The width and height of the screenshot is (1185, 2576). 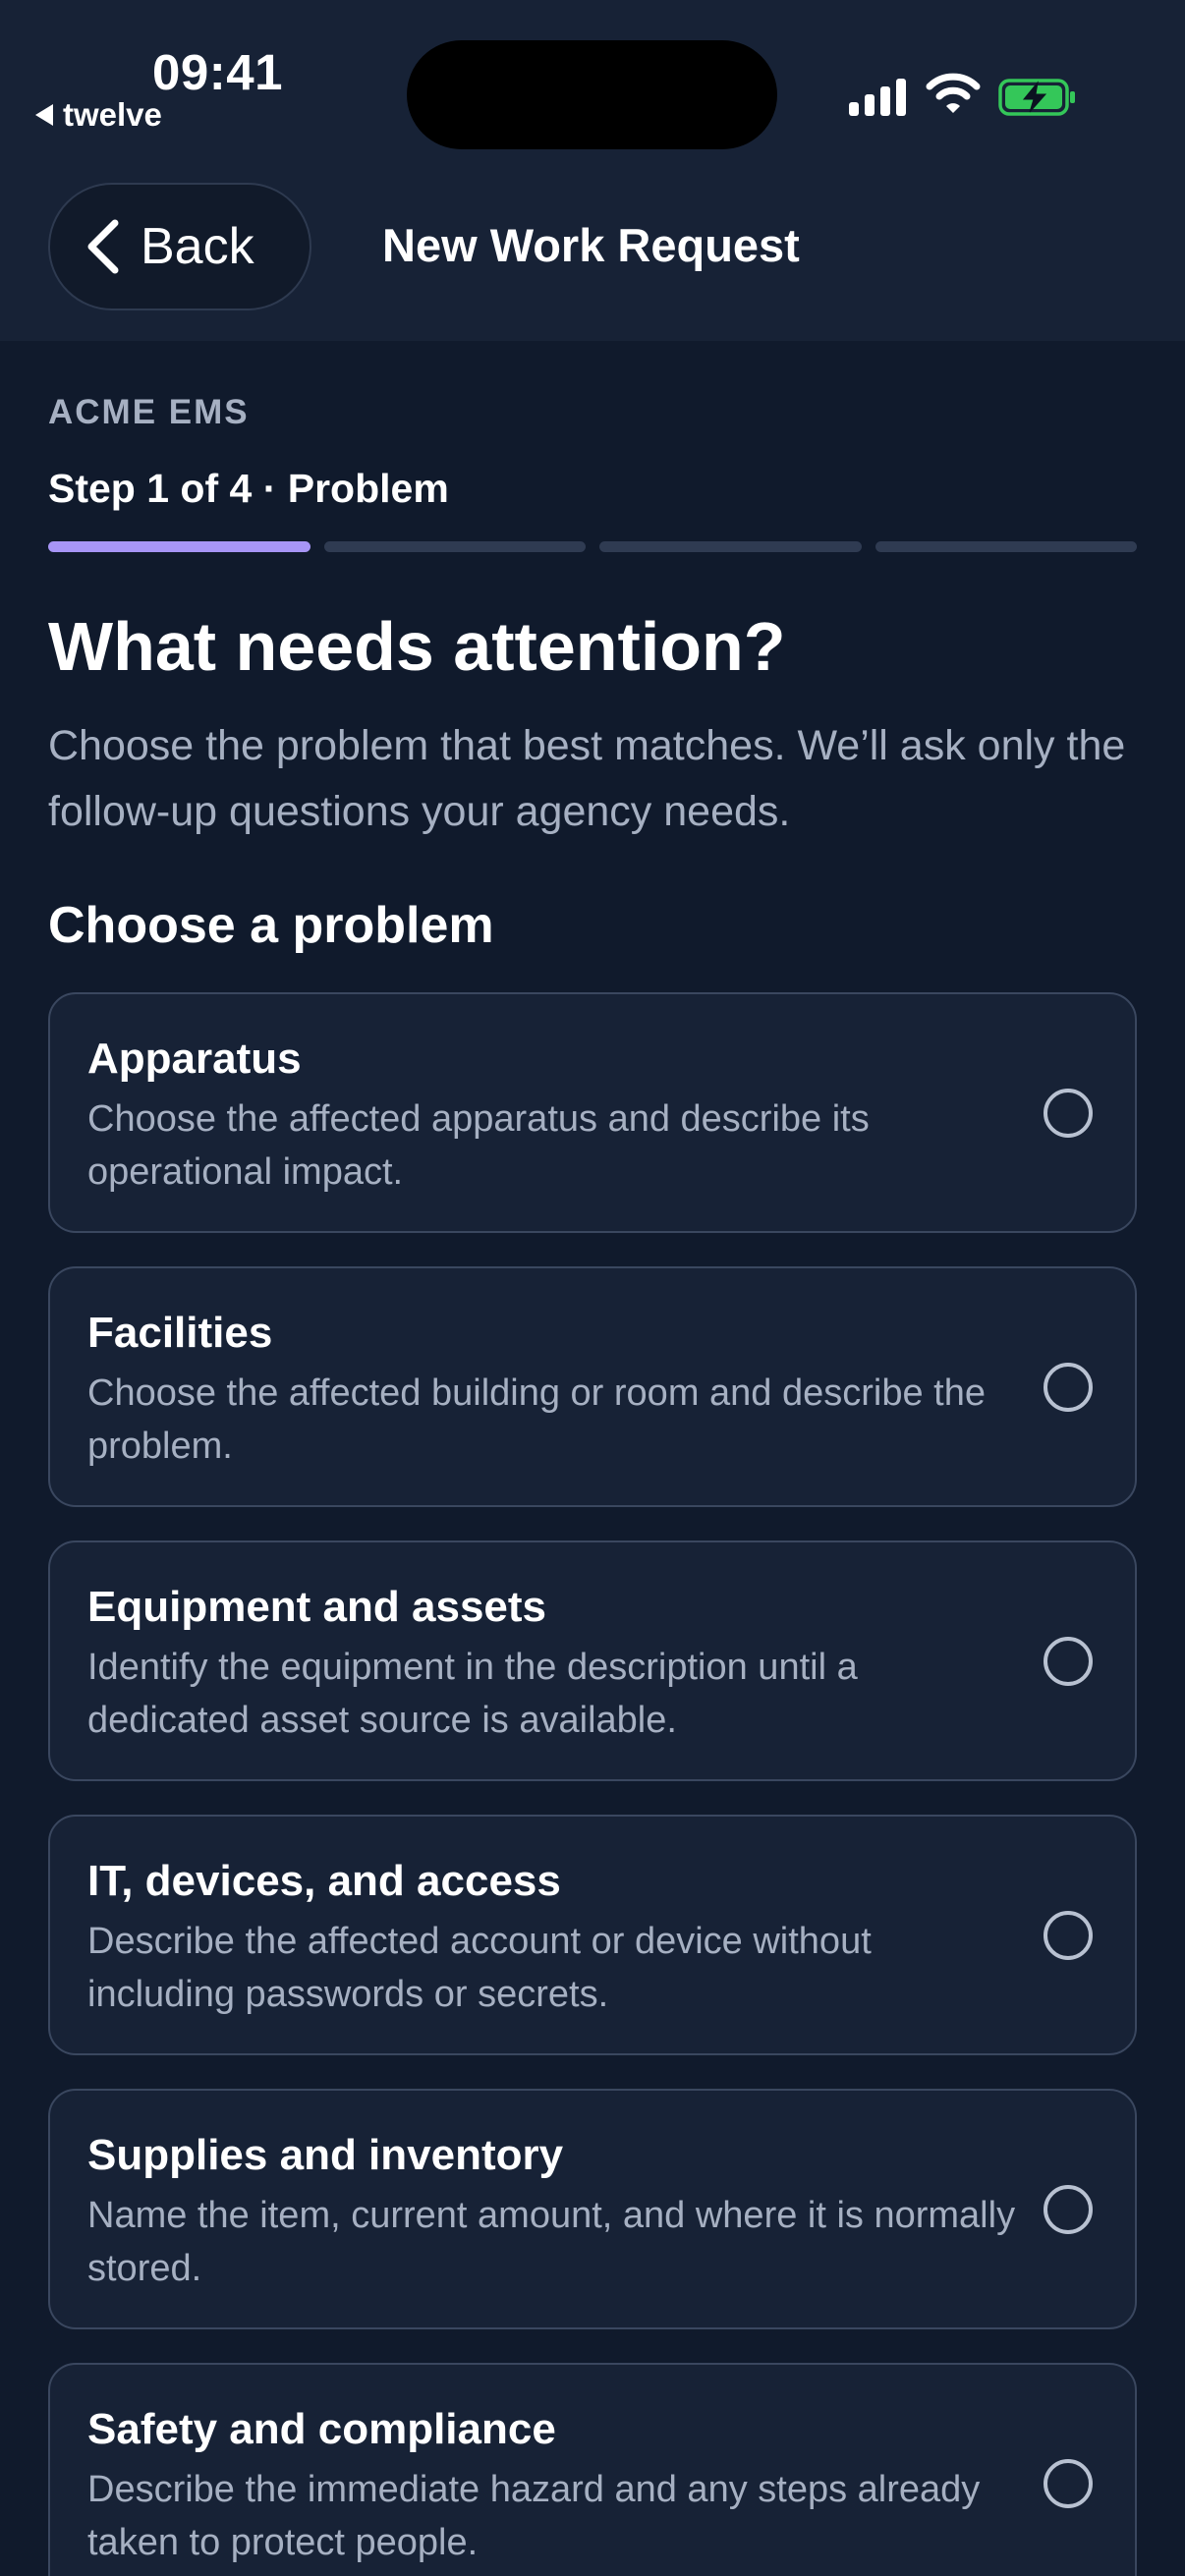 What do you see at coordinates (103, 246) in the screenshot?
I see `chevron-left-icon` at bounding box center [103, 246].